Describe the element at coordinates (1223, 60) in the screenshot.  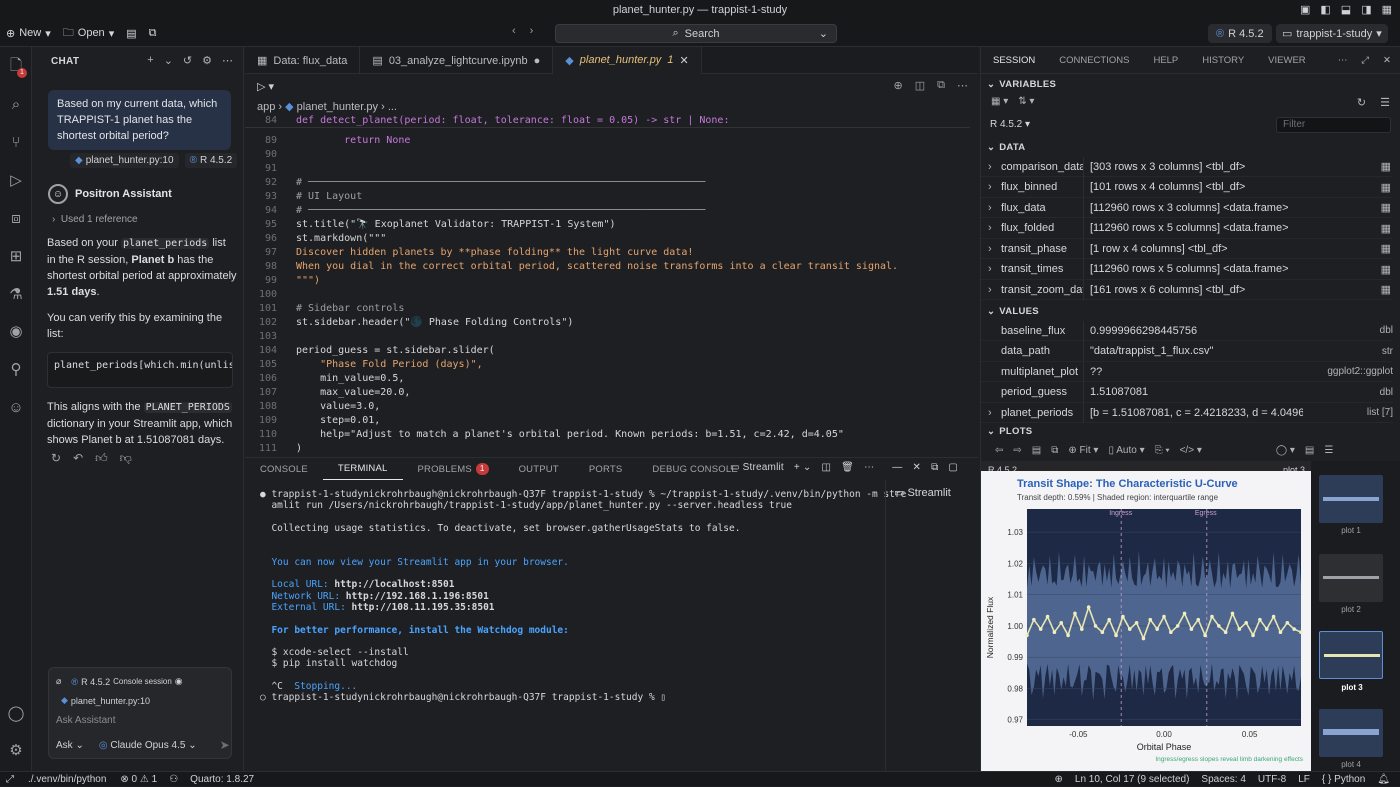
I see `tab-history: HISTORY` at that location.